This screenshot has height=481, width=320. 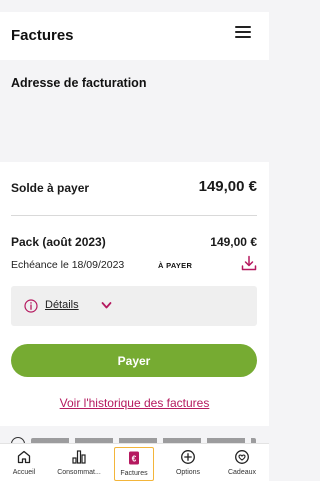 I want to click on tab-home: Accueil, so click(x=24, y=464).